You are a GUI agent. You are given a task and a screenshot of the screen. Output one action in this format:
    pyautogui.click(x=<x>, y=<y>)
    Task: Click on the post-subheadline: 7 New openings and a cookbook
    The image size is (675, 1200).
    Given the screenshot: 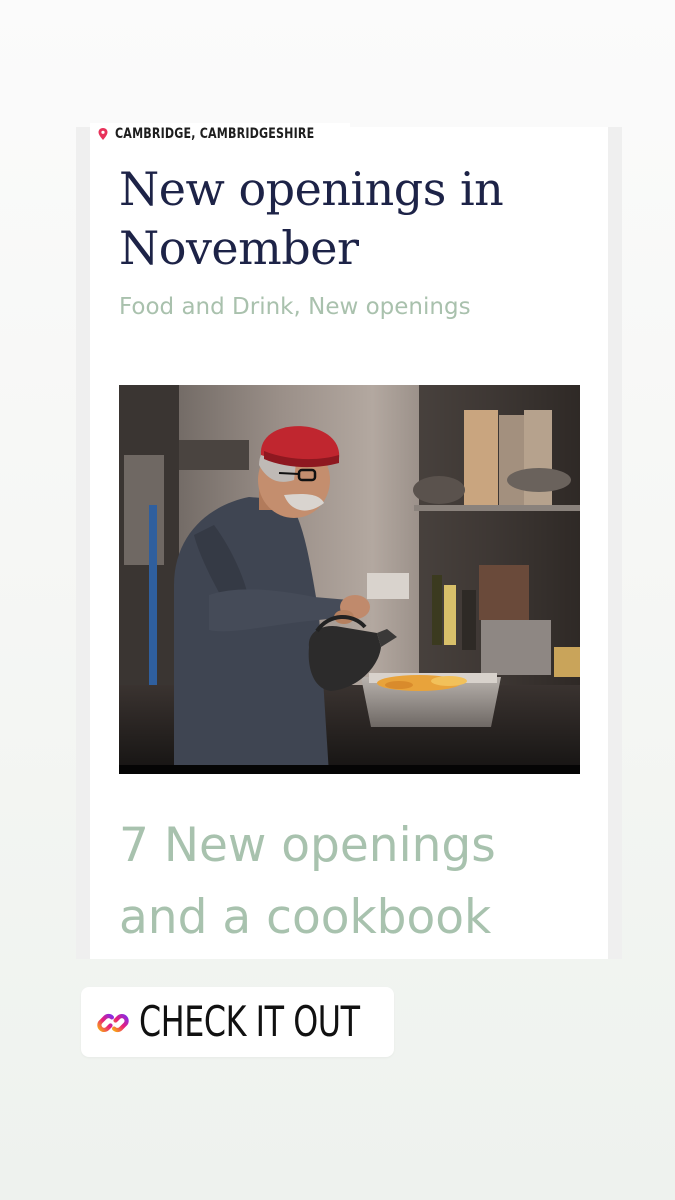 What is the action you would take?
    pyautogui.click(x=354, y=882)
    